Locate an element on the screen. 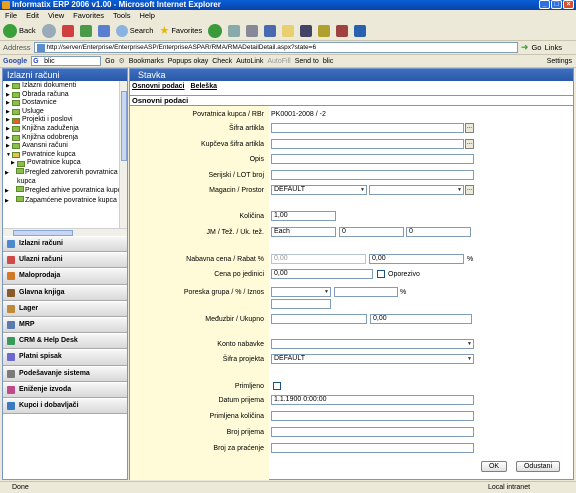  favorites-button: ★ Favorites is located at coordinates (180, 30).